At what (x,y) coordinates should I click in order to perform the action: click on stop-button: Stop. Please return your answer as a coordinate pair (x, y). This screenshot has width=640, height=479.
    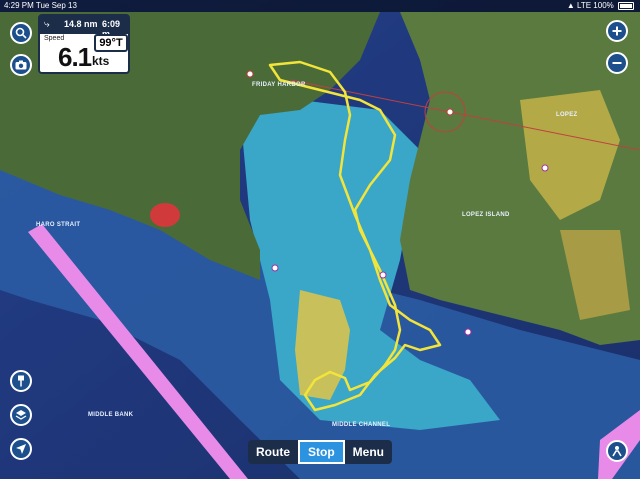
    Looking at the image, I should click on (321, 452).